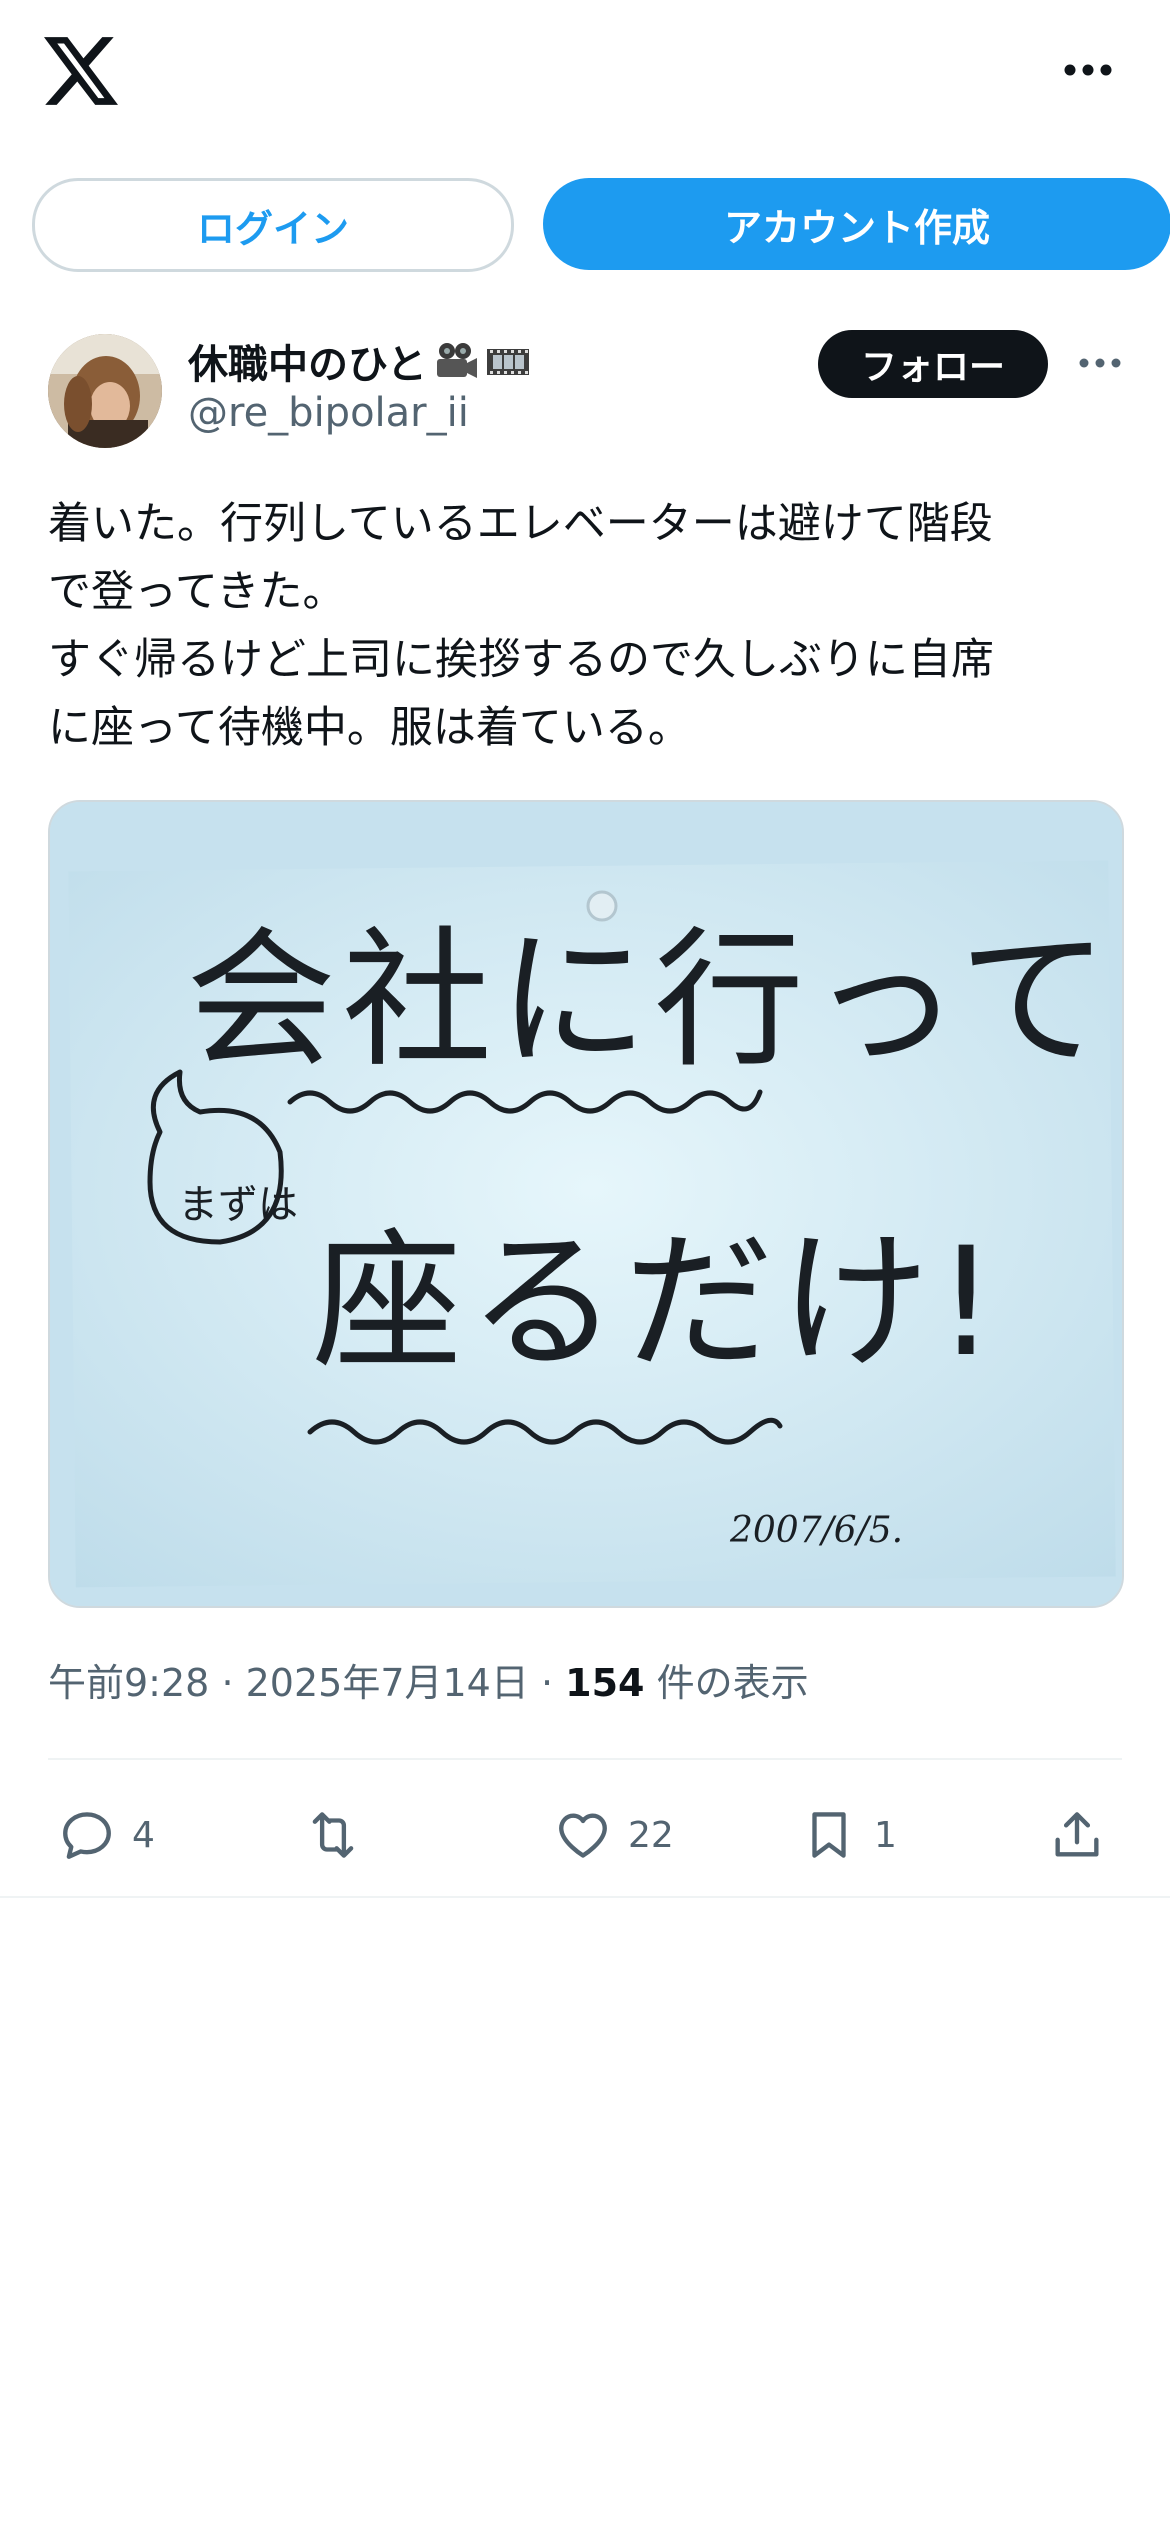 This screenshot has height=2532, width=1170. I want to click on note-bubble-text: まずは, so click(238, 1205).